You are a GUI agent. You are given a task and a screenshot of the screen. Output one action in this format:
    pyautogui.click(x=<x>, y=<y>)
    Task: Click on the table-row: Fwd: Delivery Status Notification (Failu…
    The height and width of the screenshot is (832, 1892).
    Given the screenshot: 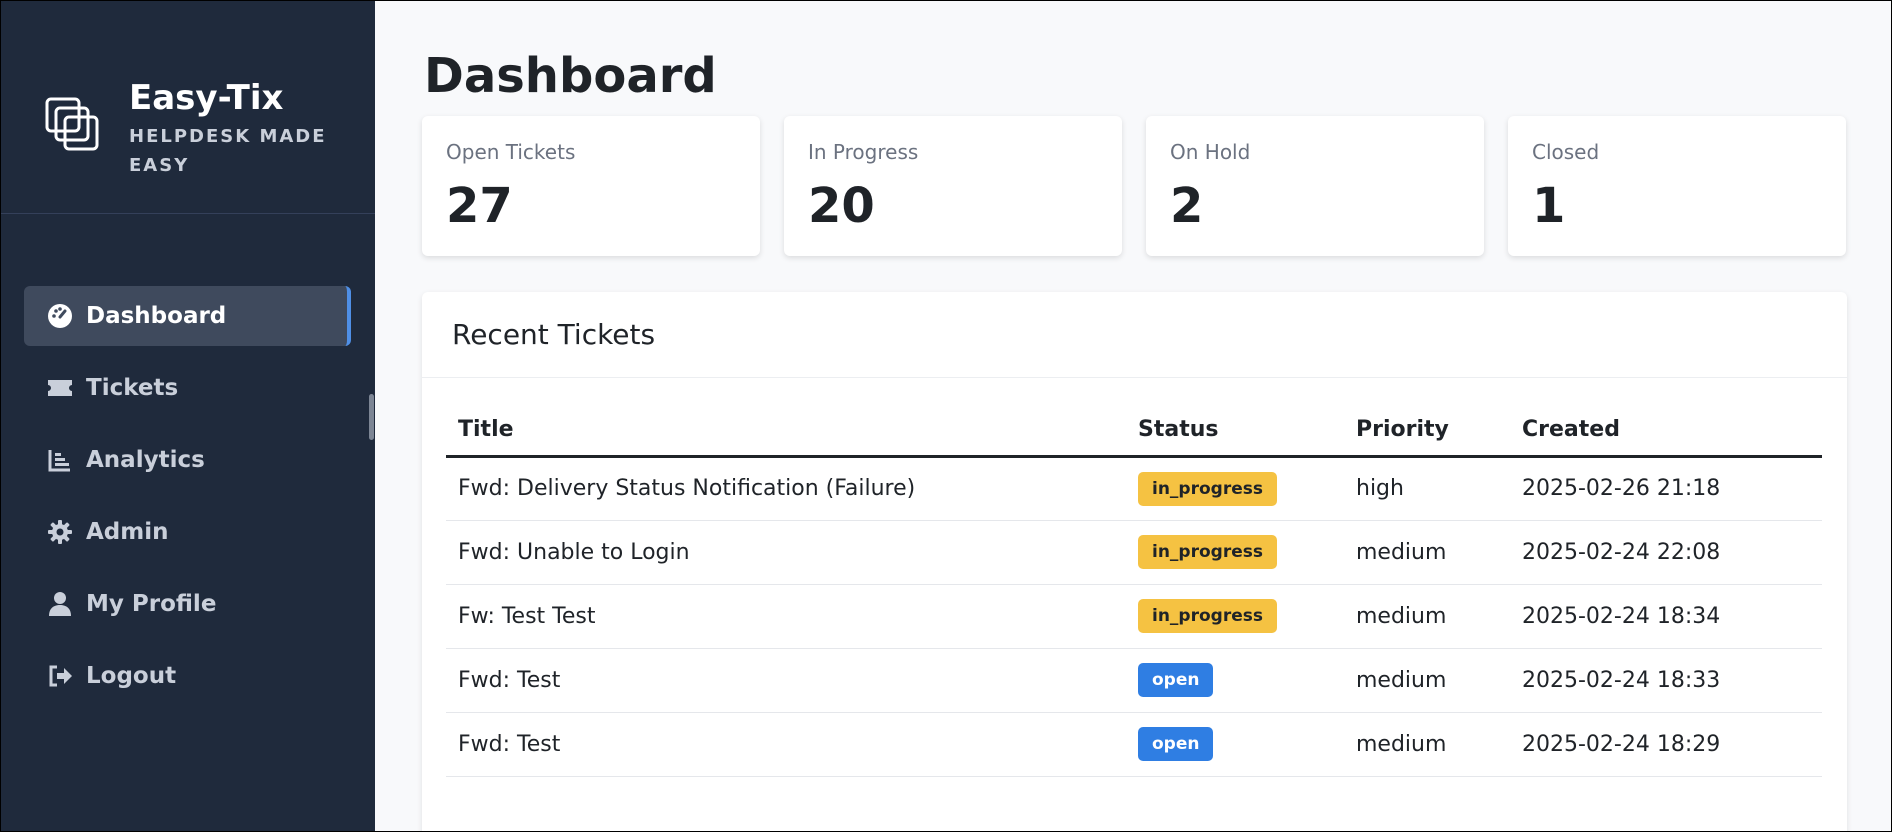 What is the action you would take?
    pyautogui.click(x=1134, y=488)
    